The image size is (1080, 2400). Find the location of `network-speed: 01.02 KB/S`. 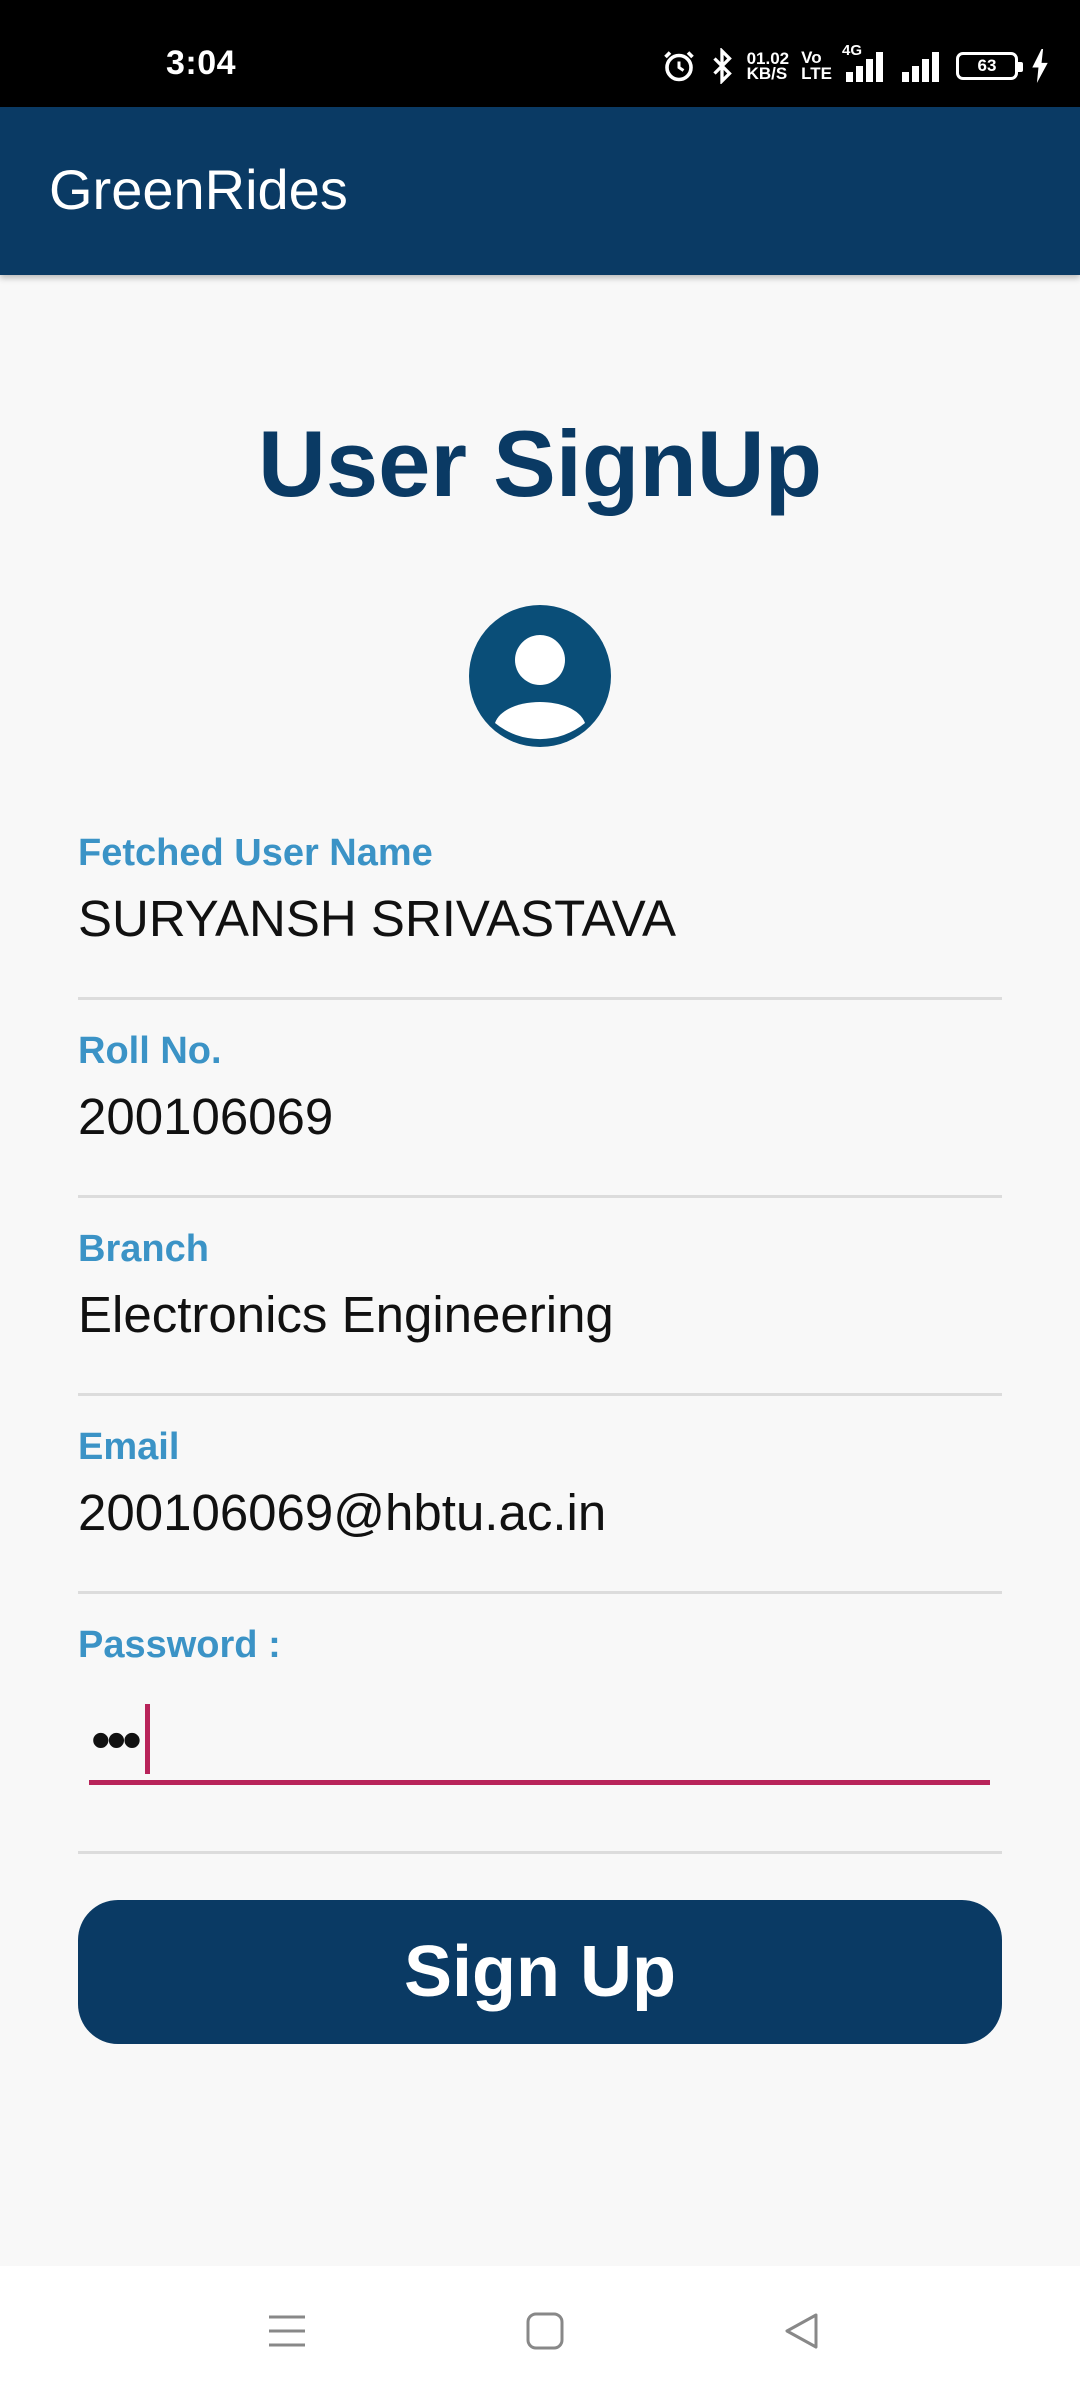

network-speed: 01.02 KB/S is located at coordinates (768, 66).